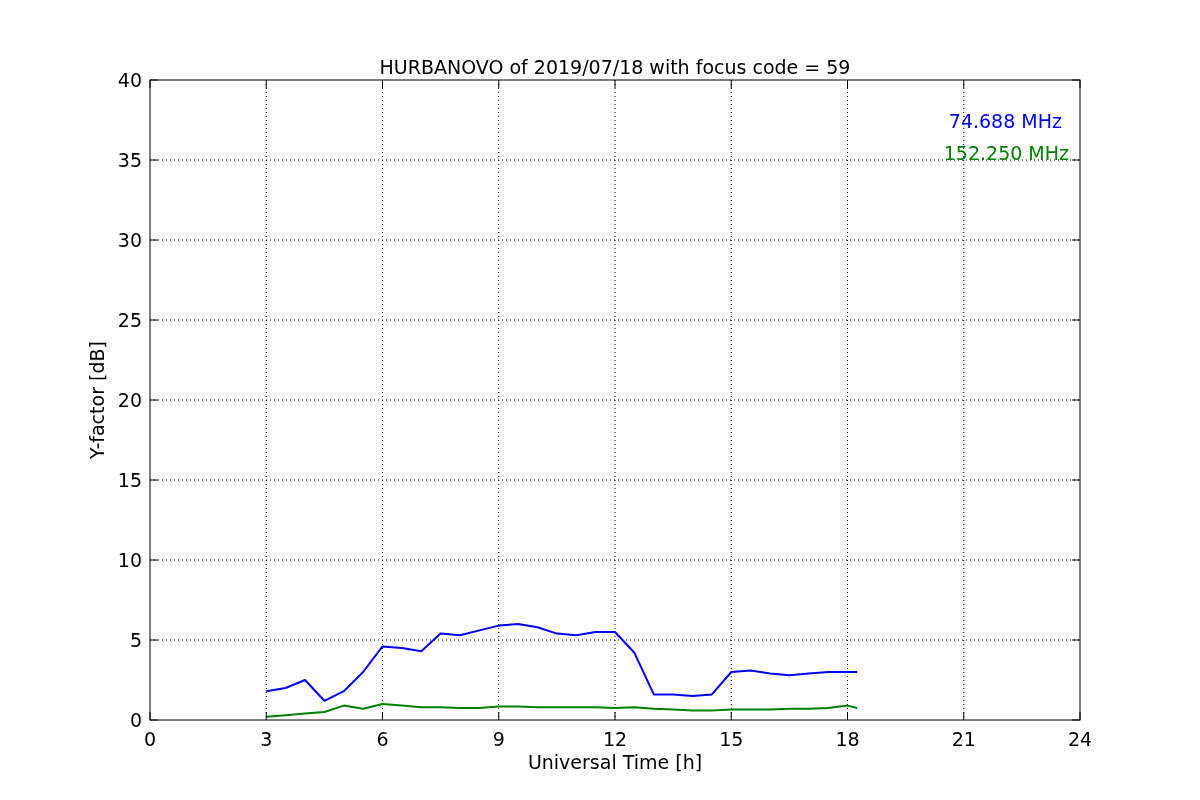 This screenshot has width=1200, height=800. What do you see at coordinates (963, 739) in the screenshot?
I see `x-tick-label: 21` at bounding box center [963, 739].